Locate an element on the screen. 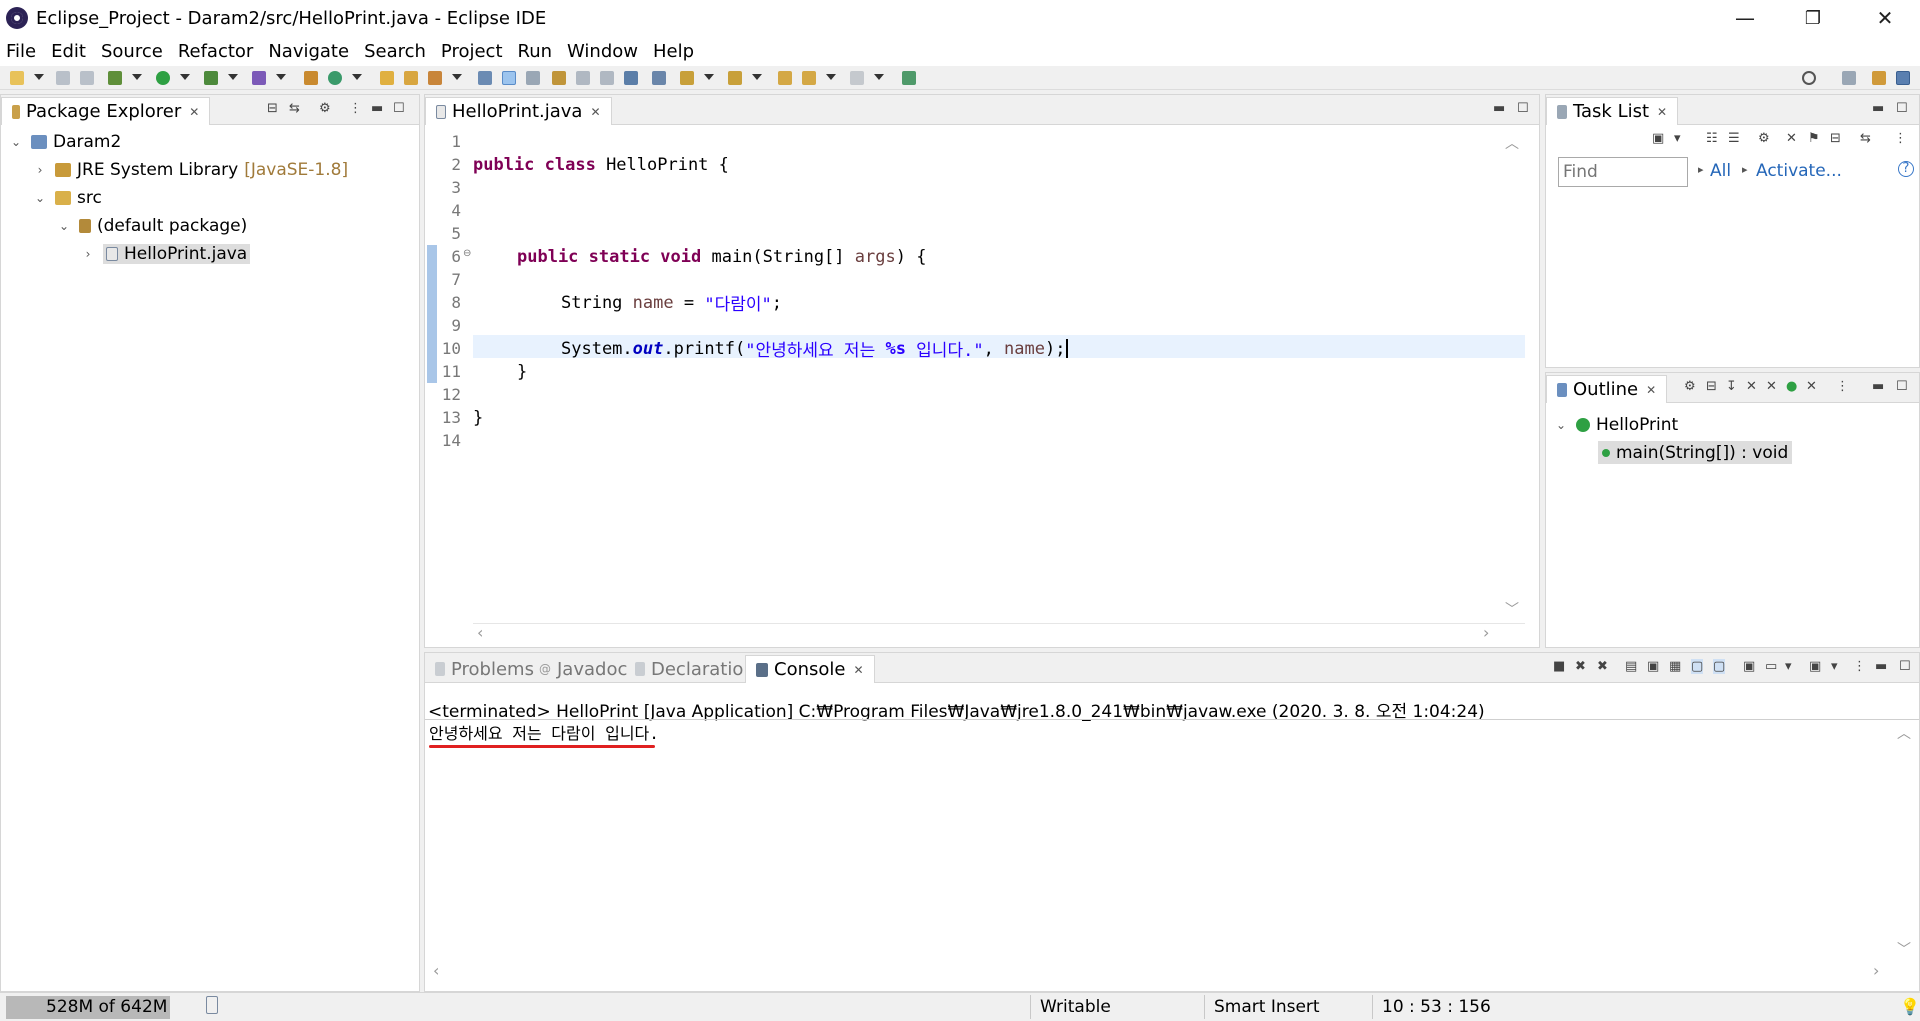  restore-button: ❐ is located at coordinates (1813, 18).